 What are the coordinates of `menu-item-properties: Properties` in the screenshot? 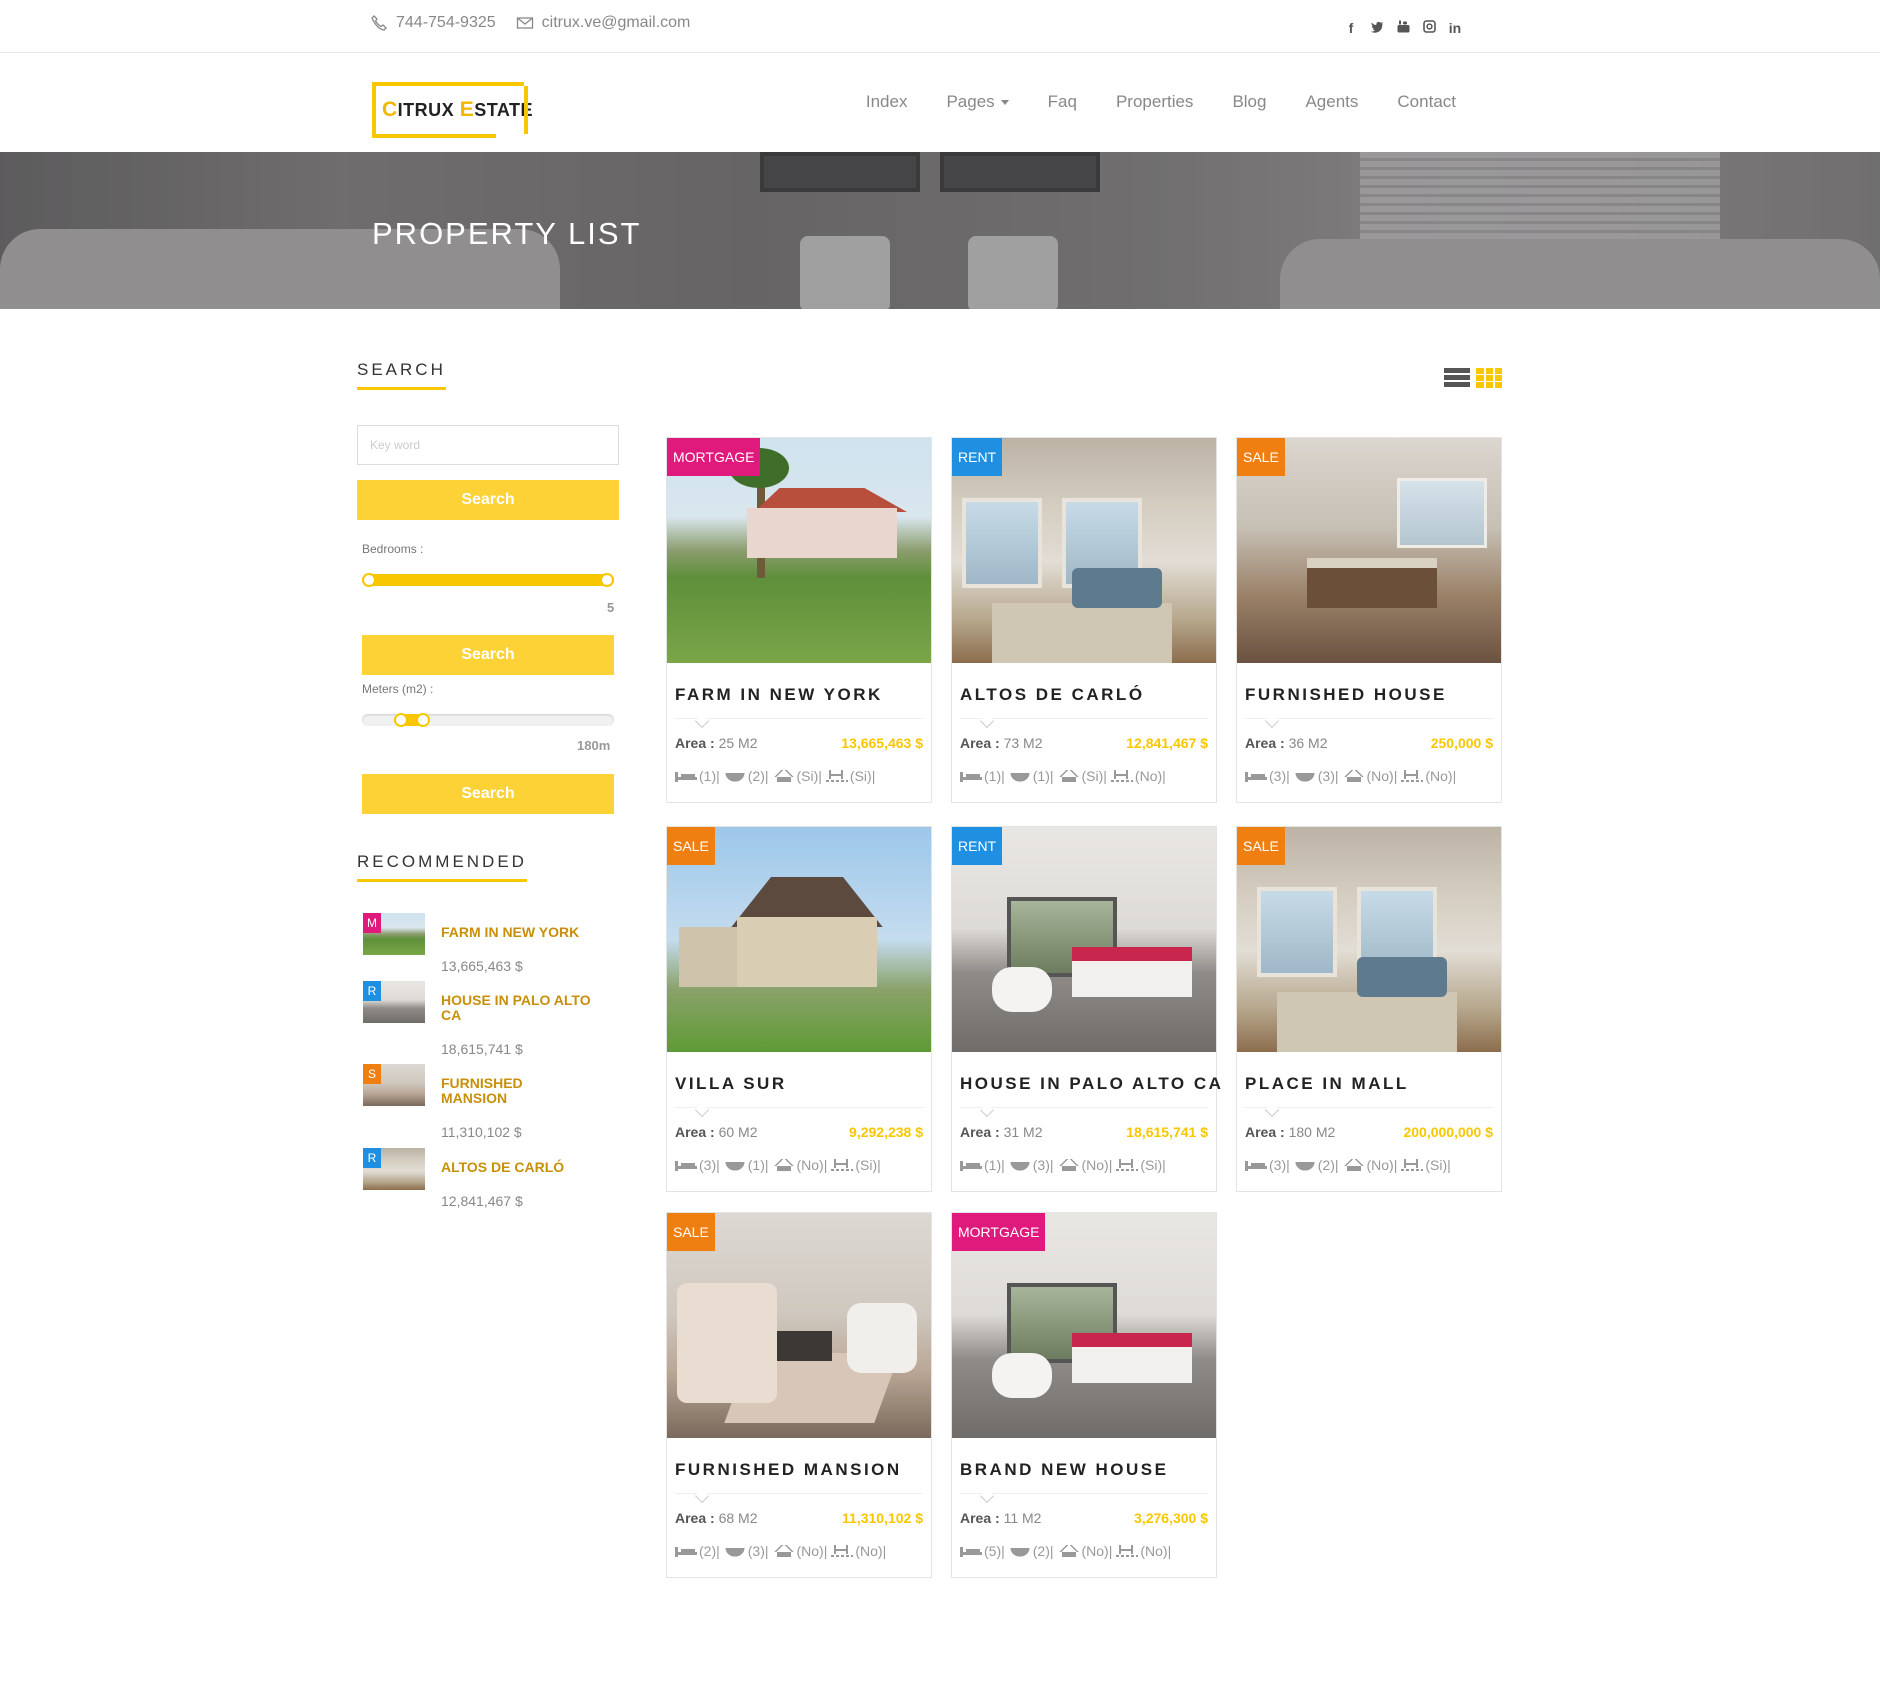 It's located at (1154, 102).